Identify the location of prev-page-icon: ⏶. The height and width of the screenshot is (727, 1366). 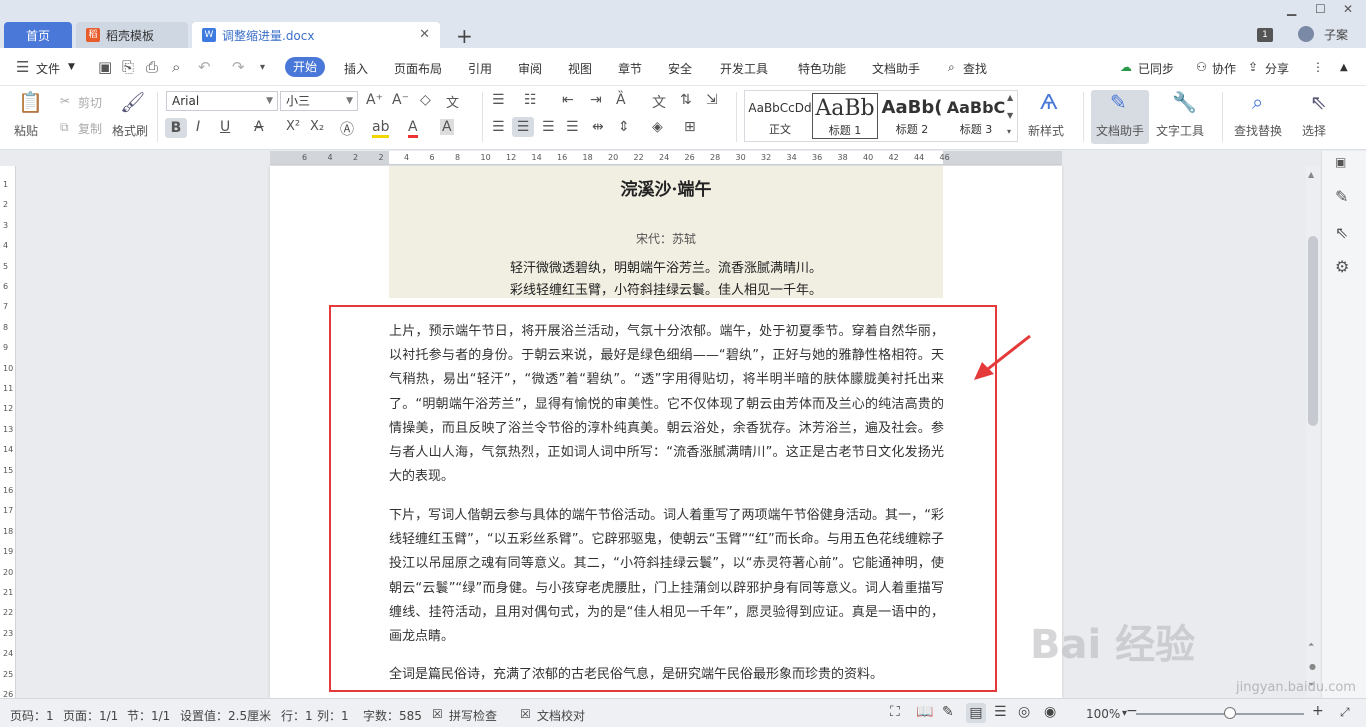
(1311, 645).